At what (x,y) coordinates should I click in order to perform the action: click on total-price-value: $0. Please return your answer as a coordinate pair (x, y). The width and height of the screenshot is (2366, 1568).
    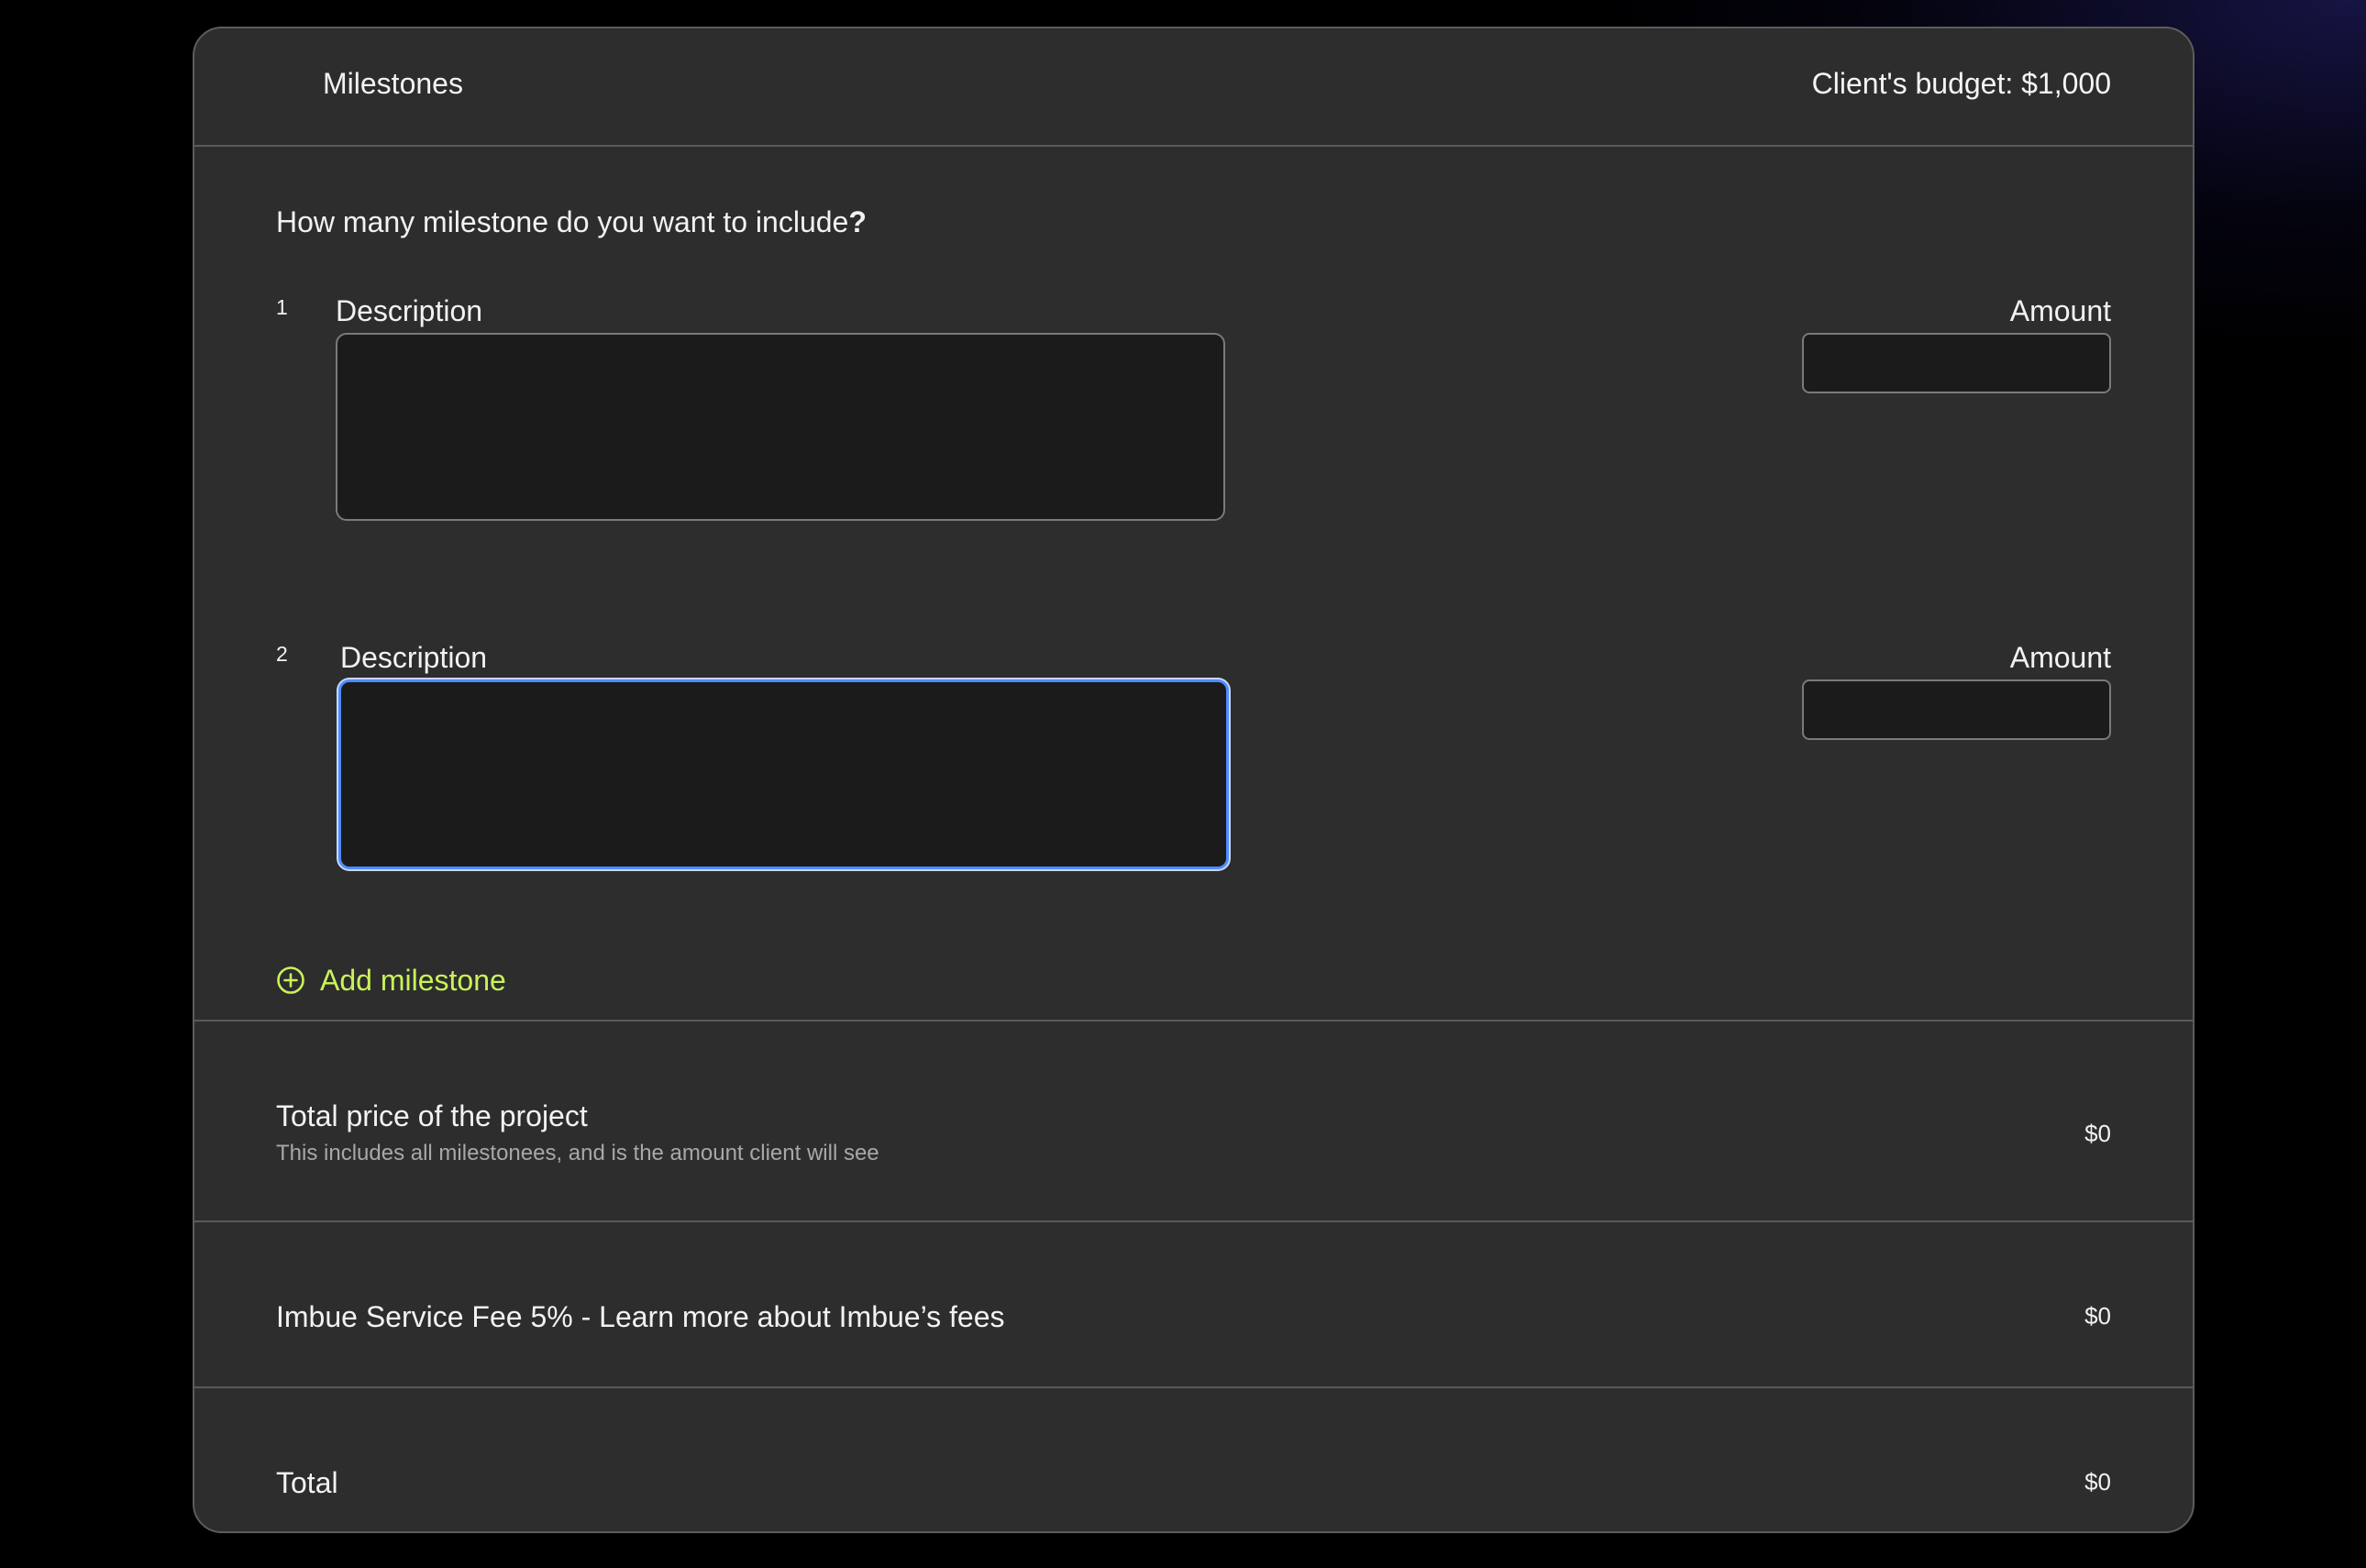
    Looking at the image, I should click on (2097, 1134).